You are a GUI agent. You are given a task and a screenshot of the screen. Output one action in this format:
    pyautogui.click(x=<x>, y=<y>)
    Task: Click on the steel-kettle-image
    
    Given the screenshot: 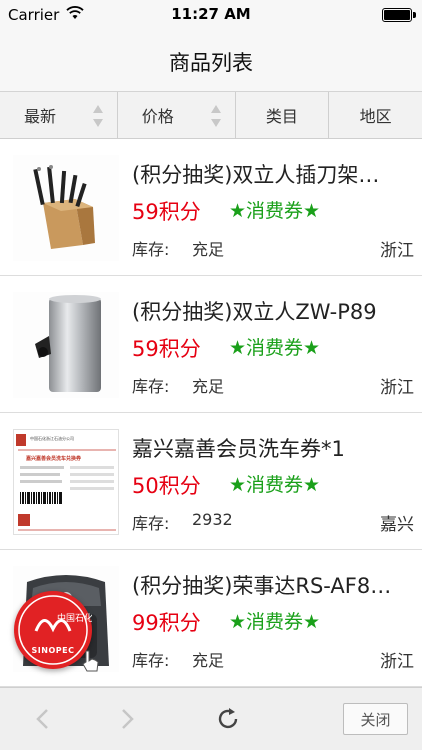 What is the action you would take?
    pyautogui.click(x=66, y=345)
    